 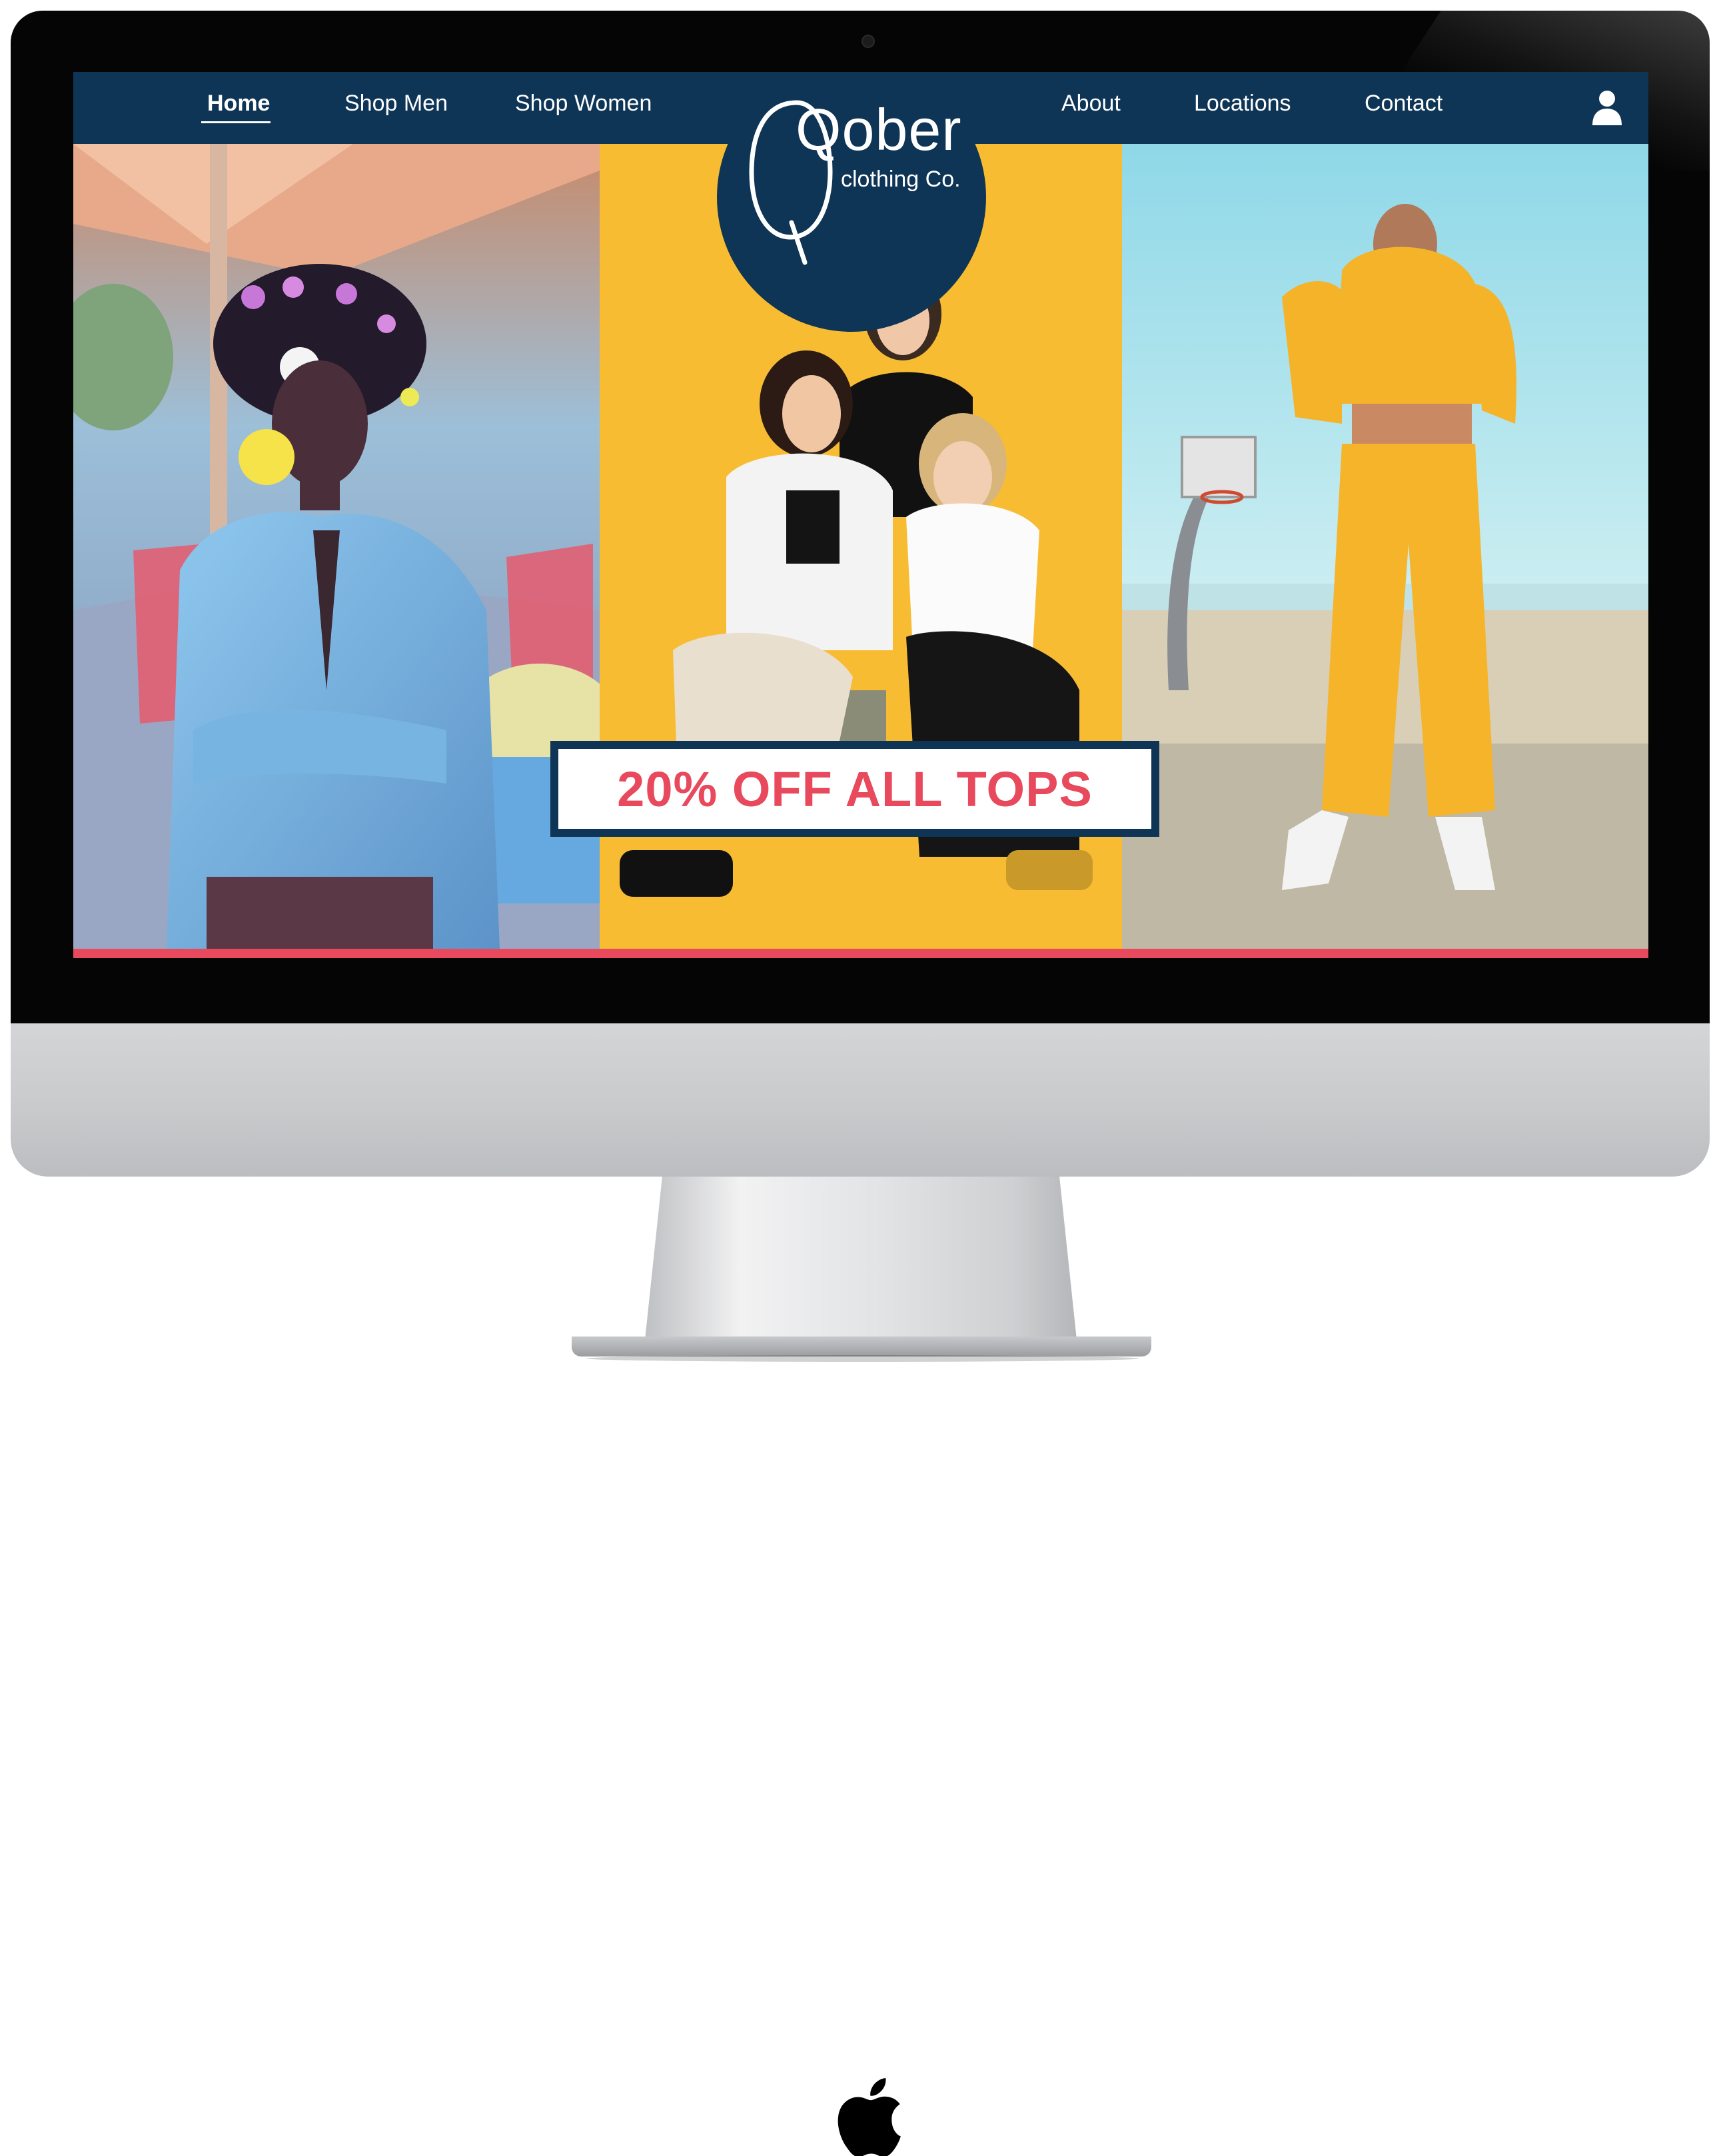 I want to click on monitor-stand, so click(x=861, y=1258).